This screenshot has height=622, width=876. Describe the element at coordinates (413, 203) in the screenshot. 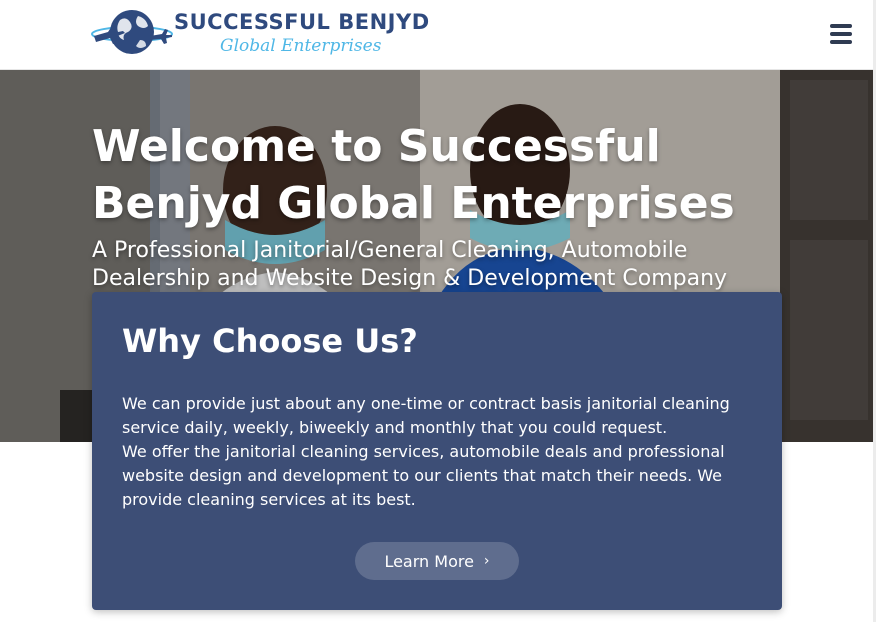

I see `hero-title-line: Benjyd Global Enterprises` at that location.